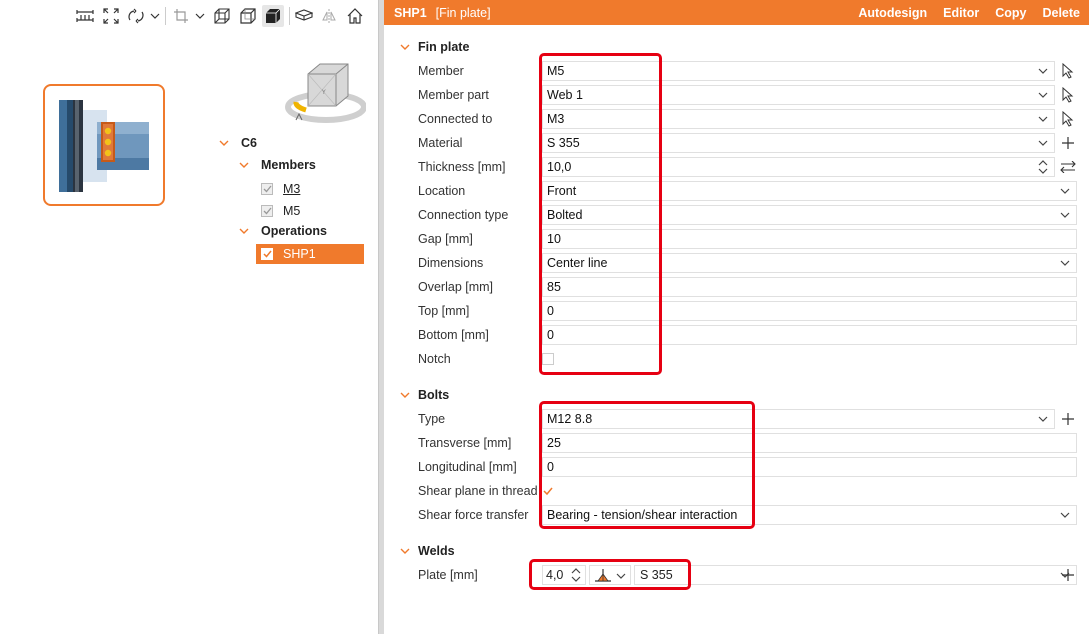 Image resolution: width=1089 pixels, height=634 pixels. I want to click on swap-icon, so click(1068, 167).